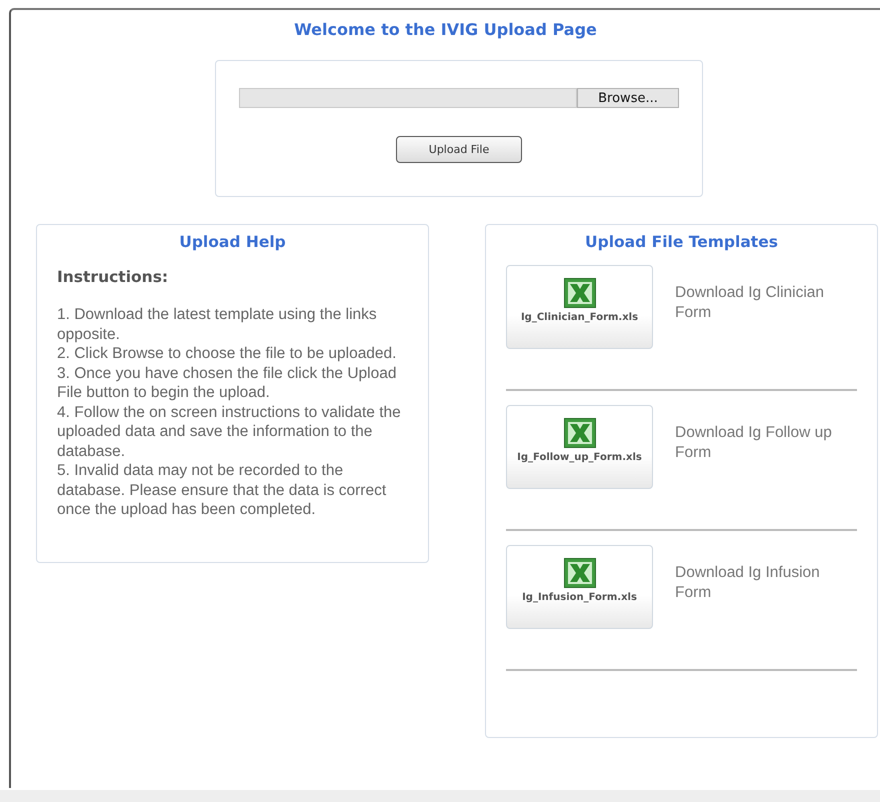  I want to click on instruction-step: 1. Download the latest template using the links opposite., so click(234, 324).